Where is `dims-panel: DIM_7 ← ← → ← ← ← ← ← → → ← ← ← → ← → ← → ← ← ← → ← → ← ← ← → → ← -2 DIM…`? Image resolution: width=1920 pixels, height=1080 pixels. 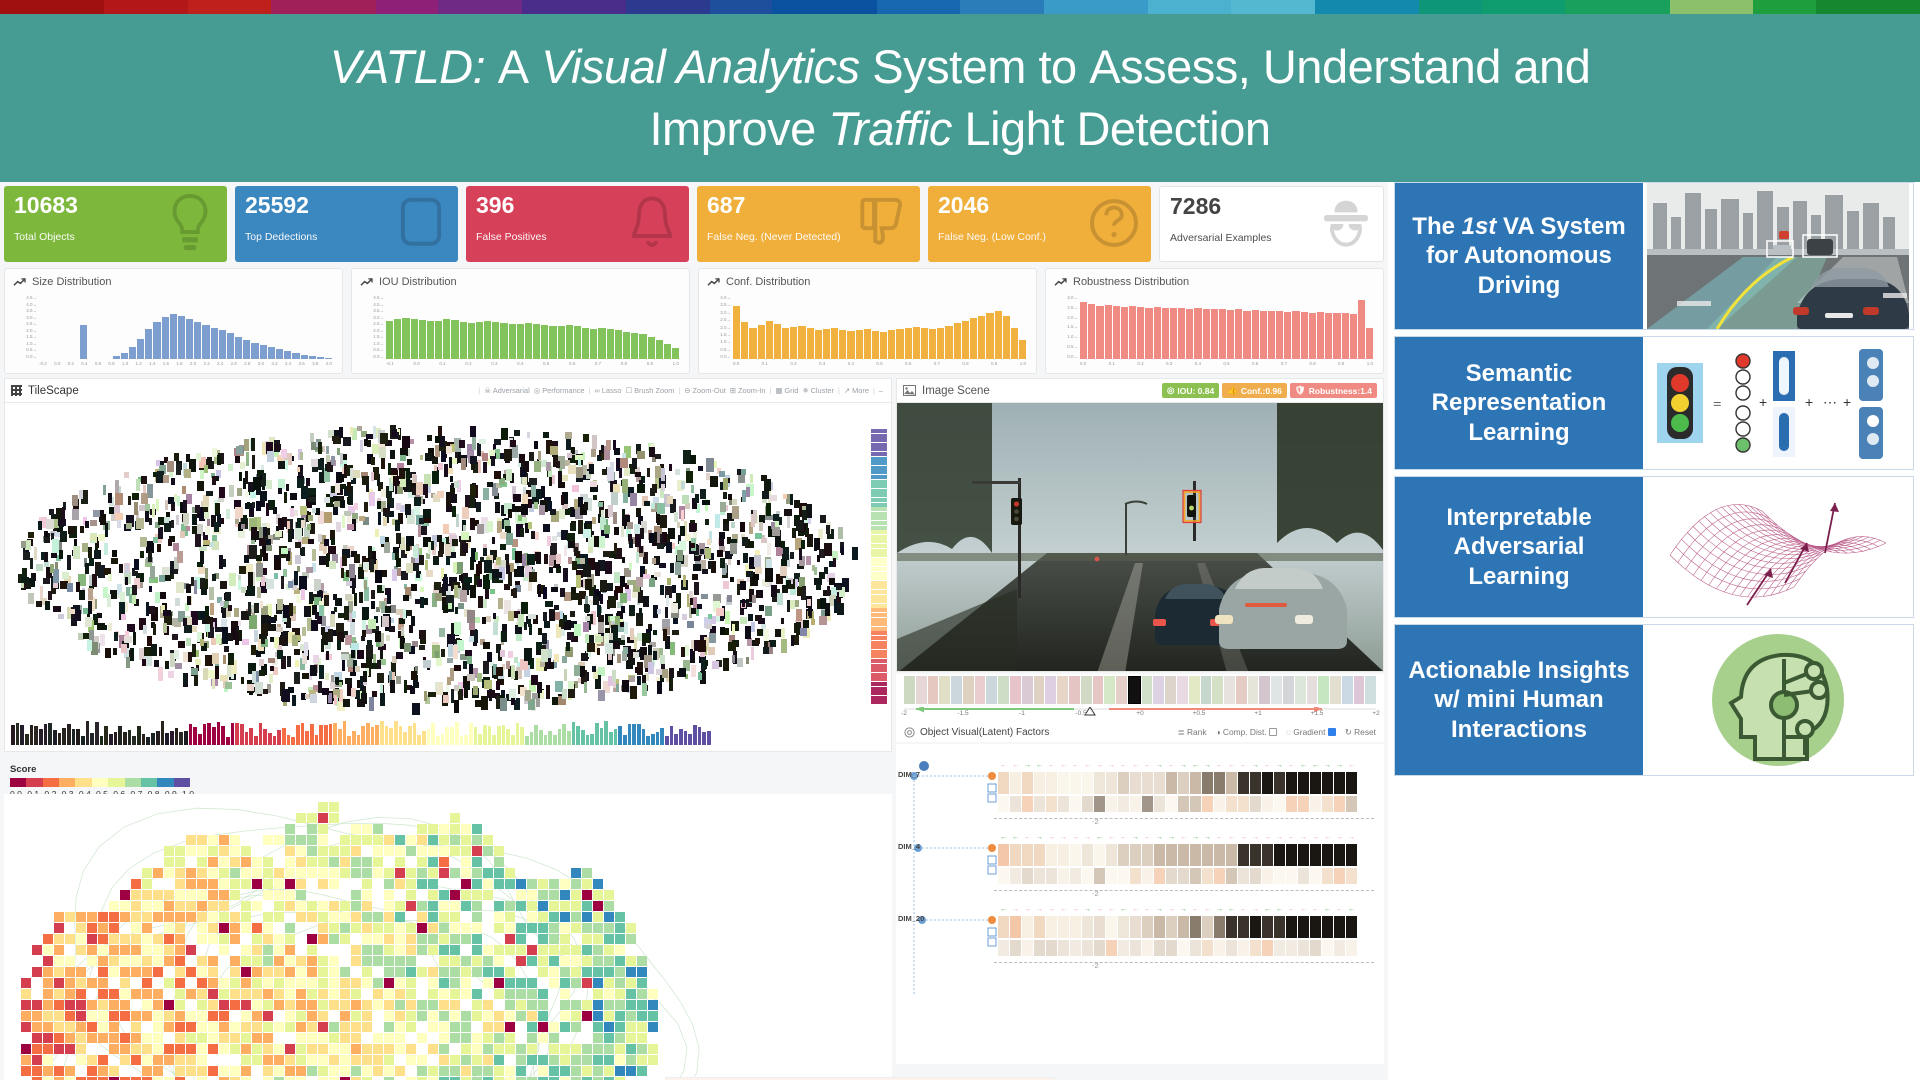 dims-panel: DIM_7 ← ← → ← ← ← ← ← → → ← ← ← → ← → ← → ← ← ← → ← → ← ← ← → → ← -2 DIM… is located at coordinates (1140, 904).